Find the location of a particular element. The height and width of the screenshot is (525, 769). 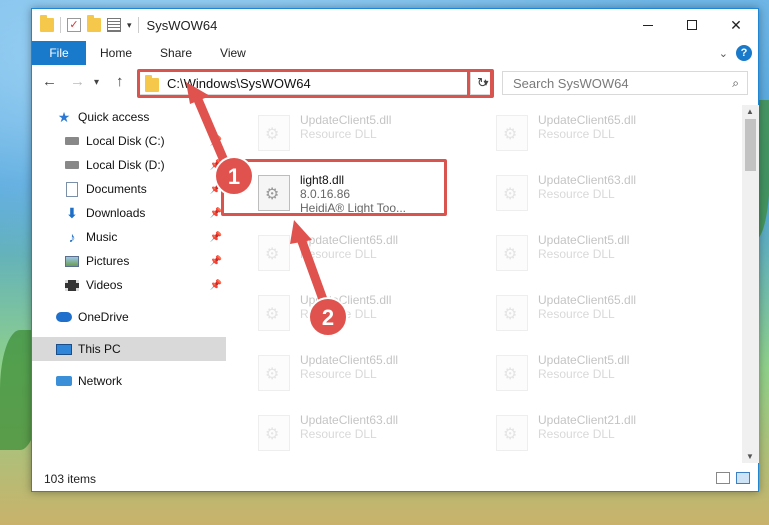

document-icon is located at coordinates (72, 189).